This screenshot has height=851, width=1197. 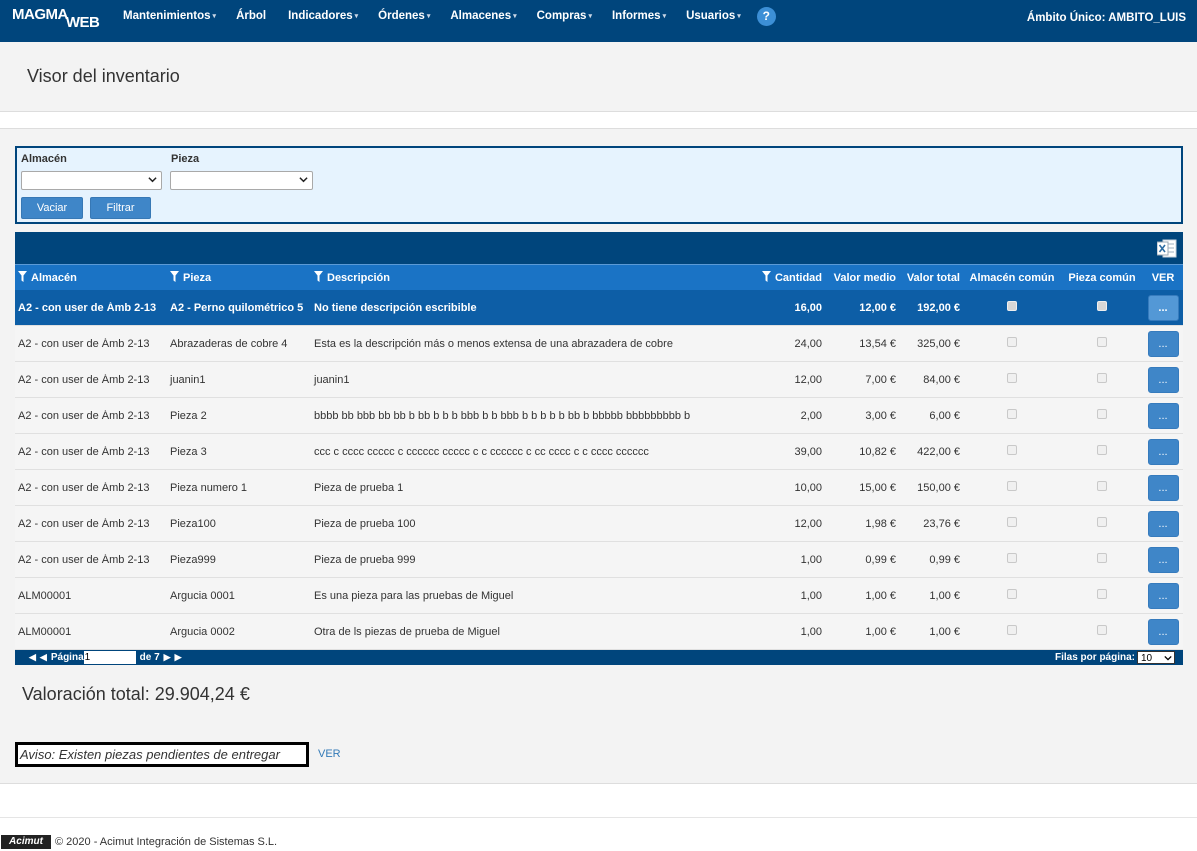 What do you see at coordinates (1102, 278) in the screenshot?
I see `header-pieza-comun: Pieza común` at bounding box center [1102, 278].